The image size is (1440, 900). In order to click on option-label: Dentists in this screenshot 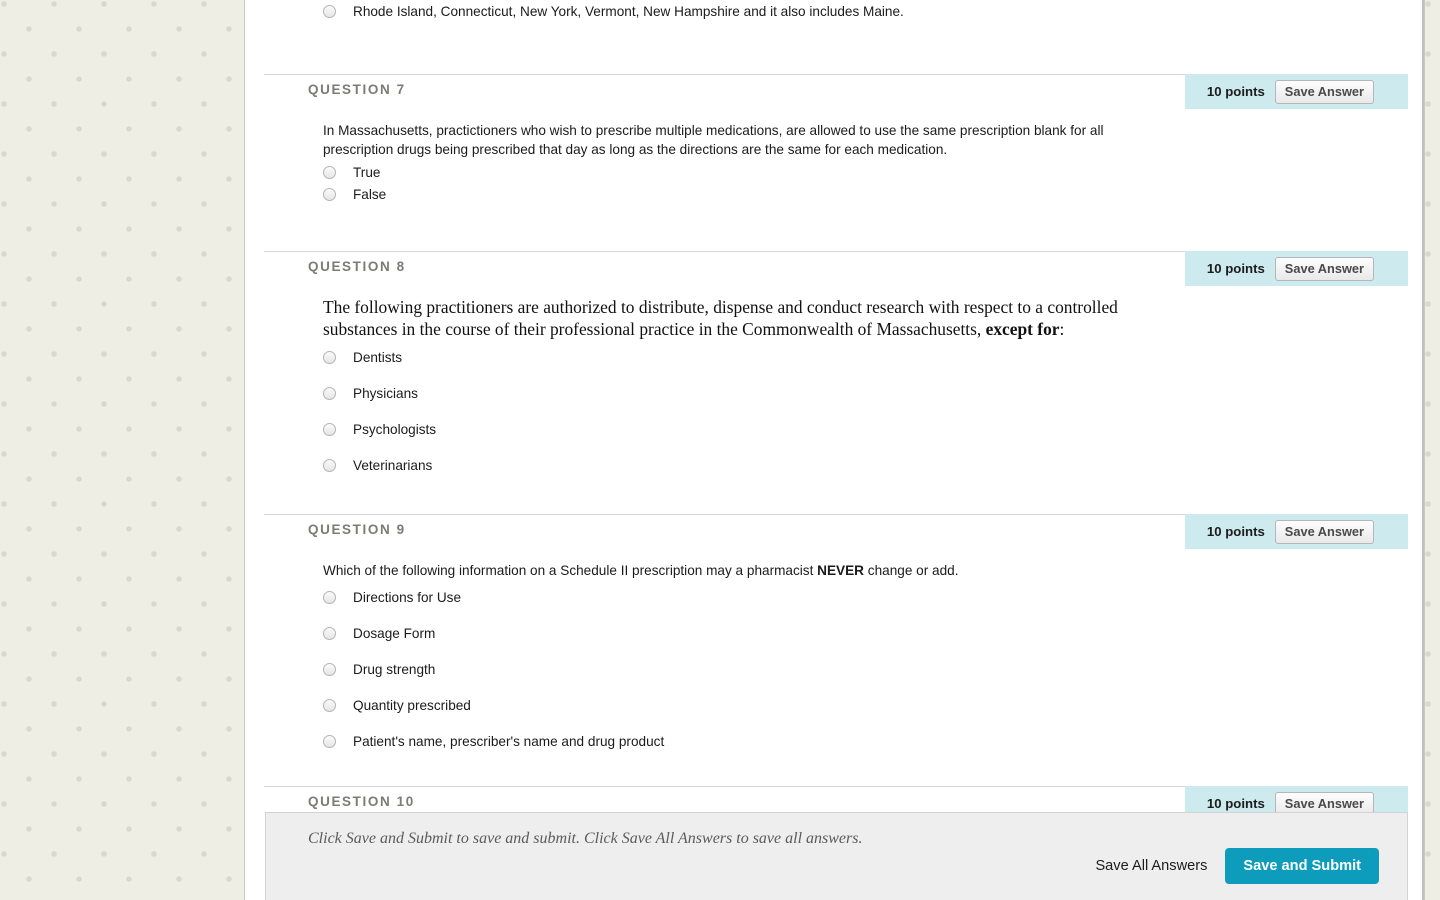, I will do `click(377, 358)`.